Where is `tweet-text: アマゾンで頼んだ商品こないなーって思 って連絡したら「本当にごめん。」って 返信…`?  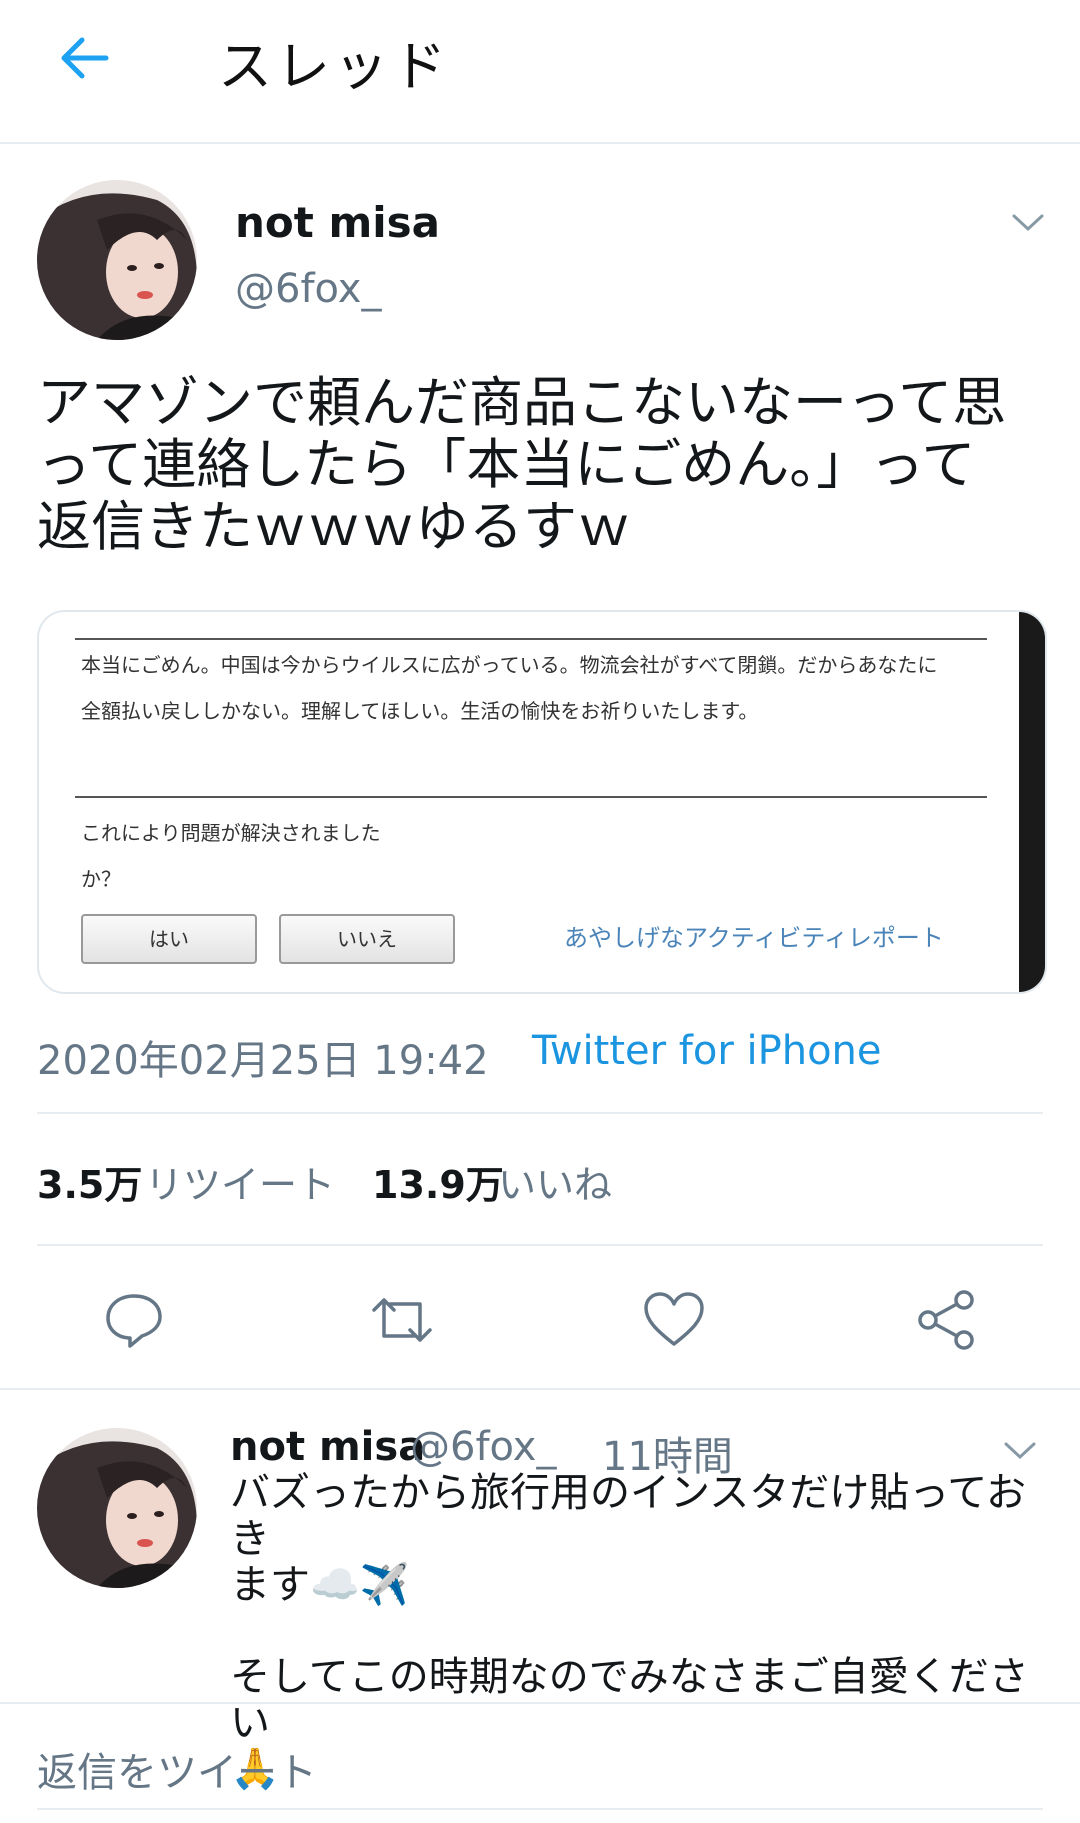 tweet-text: アマゾンで頼んだ商品こないなーって思 って連絡したら「本当にごめん。」って 返信… is located at coordinates (542, 465).